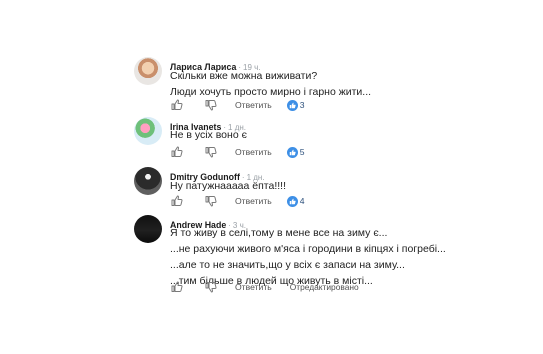  What do you see at coordinates (244, 76) in the screenshot?
I see `comment-line: Скільки вже можна виживати?` at bounding box center [244, 76].